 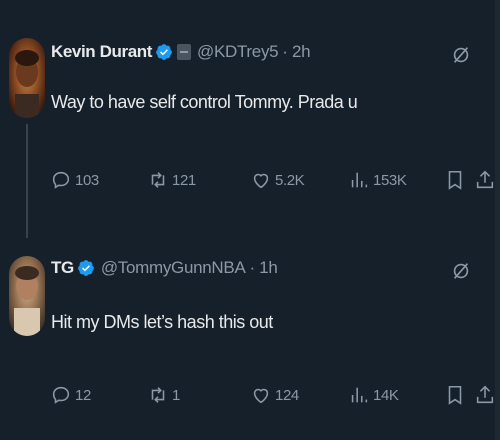 I want to click on tweet-header: TG @TommyGunnNBA · 1h, so click(x=164, y=268).